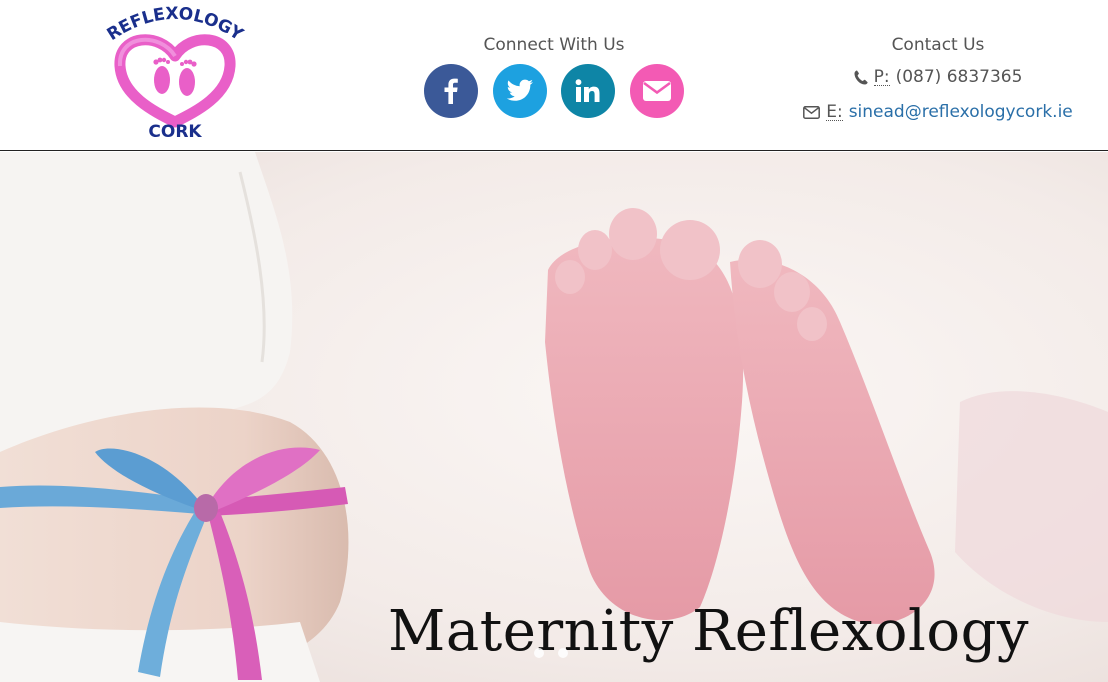  Describe the element at coordinates (812, 112) in the screenshot. I see `envelope-outline-icon` at that location.